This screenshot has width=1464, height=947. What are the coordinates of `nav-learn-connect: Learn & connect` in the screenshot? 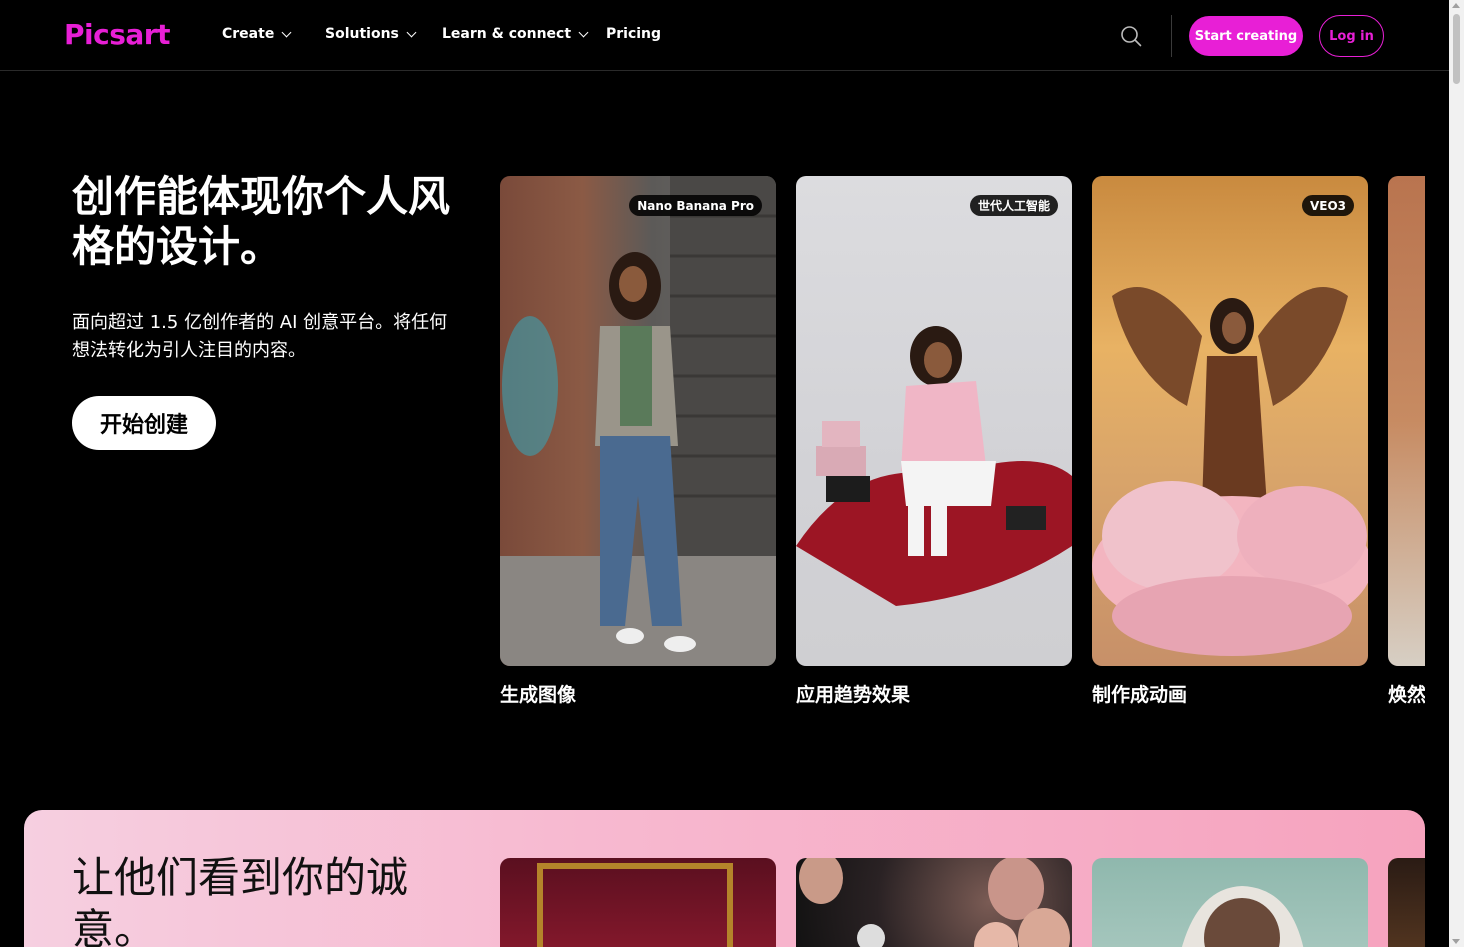 It's located at (515, 34).